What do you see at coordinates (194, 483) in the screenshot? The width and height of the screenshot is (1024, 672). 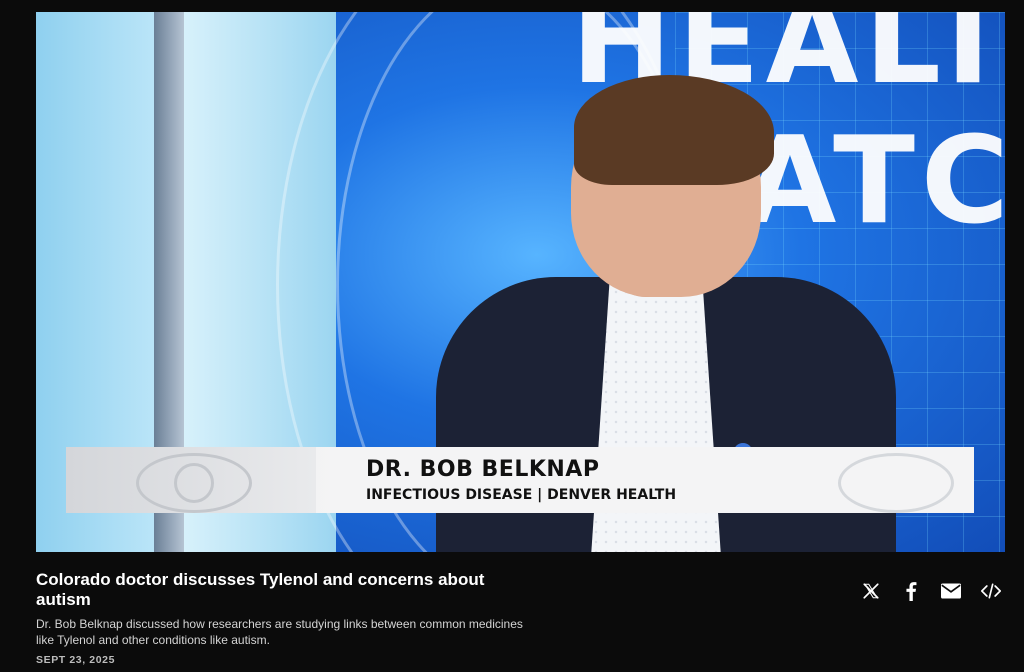 I see `logo-eye-pupil` at bounding box center [194, 483].